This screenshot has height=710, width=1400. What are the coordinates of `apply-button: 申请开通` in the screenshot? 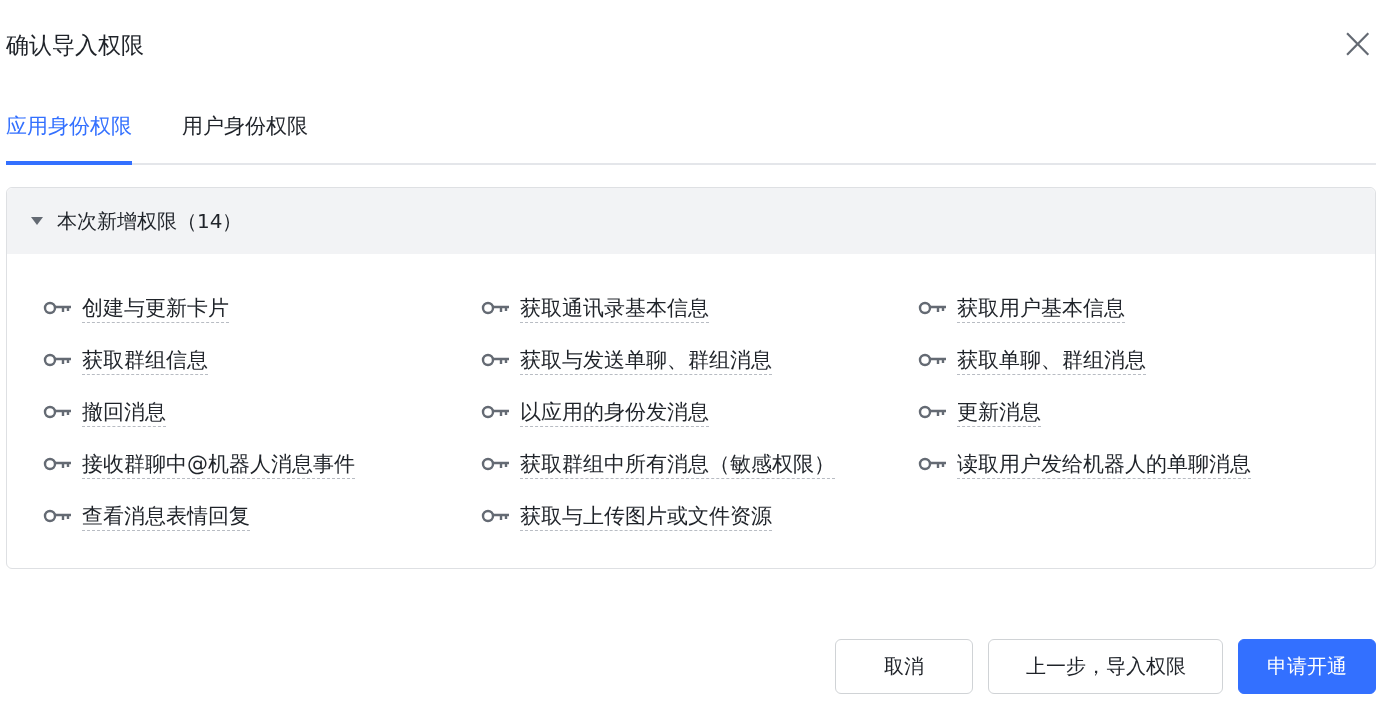 It's located at (1307, 666).